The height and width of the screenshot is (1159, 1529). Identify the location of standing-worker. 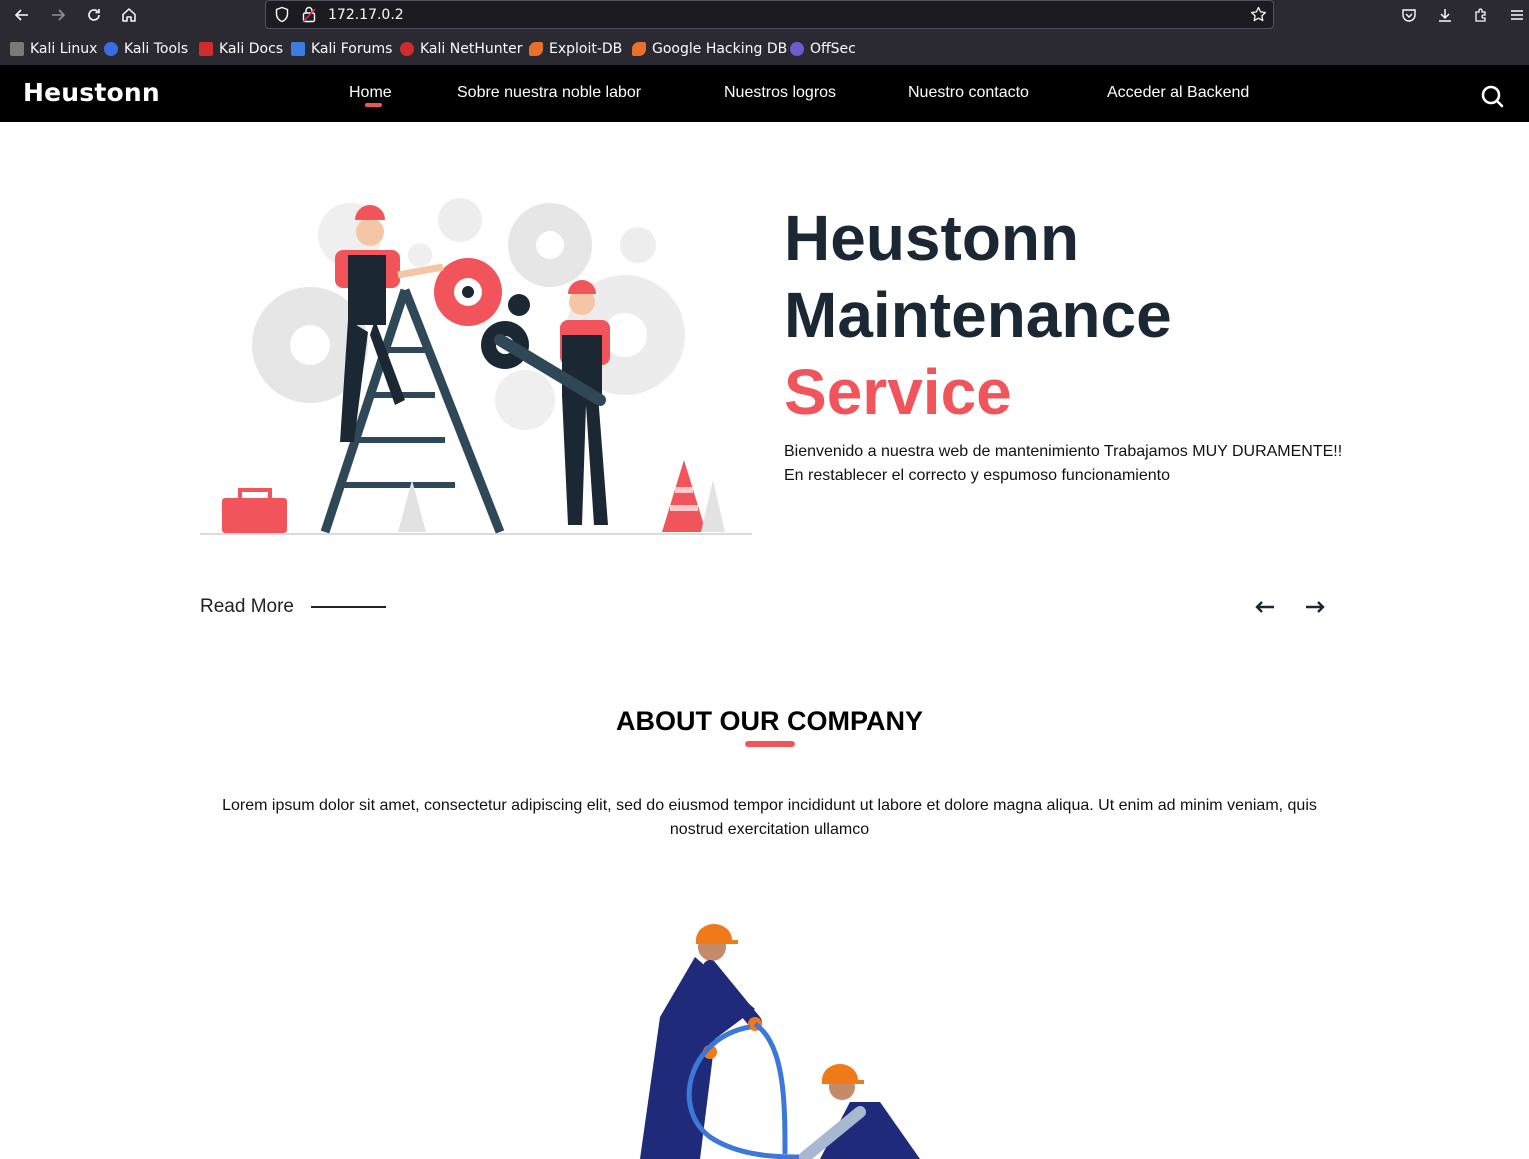
(701, 1041).